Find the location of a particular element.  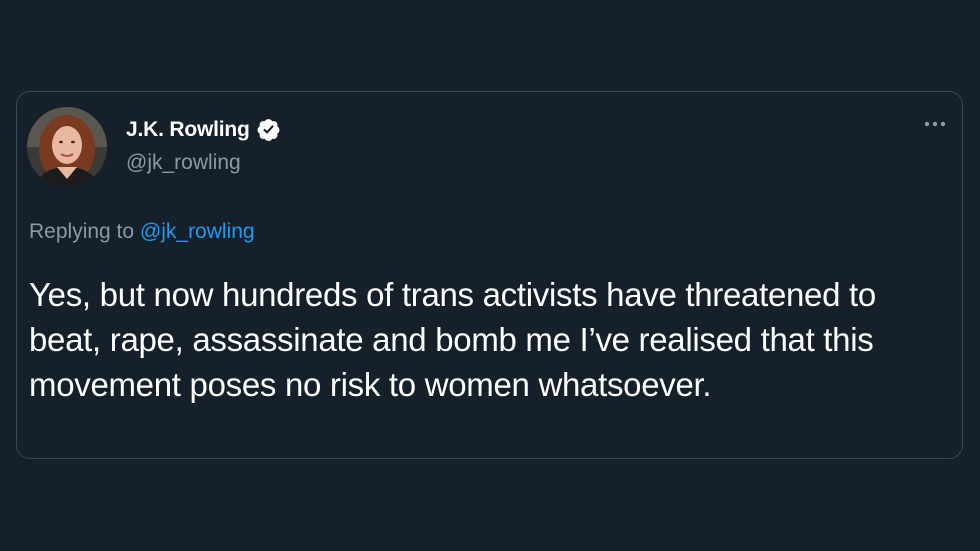

author-handle: @jk_rowling is located at coordinates (183, 163).